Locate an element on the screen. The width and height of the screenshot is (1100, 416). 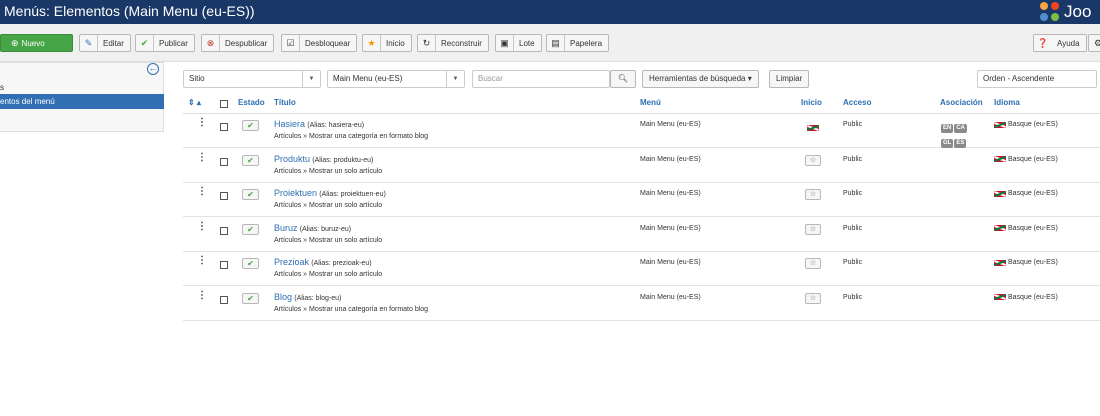
language-column-header: Idioma is located at coordinates (1007, 102).